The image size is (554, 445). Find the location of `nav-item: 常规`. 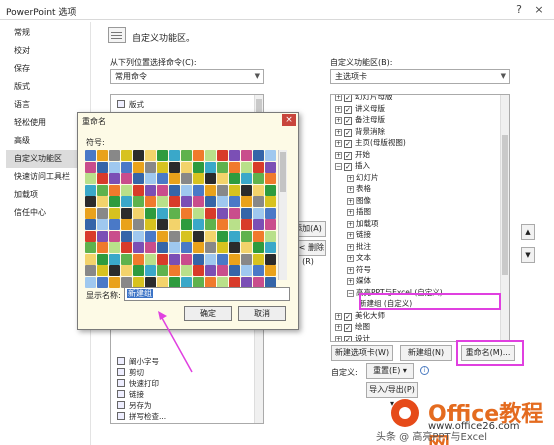

nav-item: 常规 is located at coordinates (46, 33).